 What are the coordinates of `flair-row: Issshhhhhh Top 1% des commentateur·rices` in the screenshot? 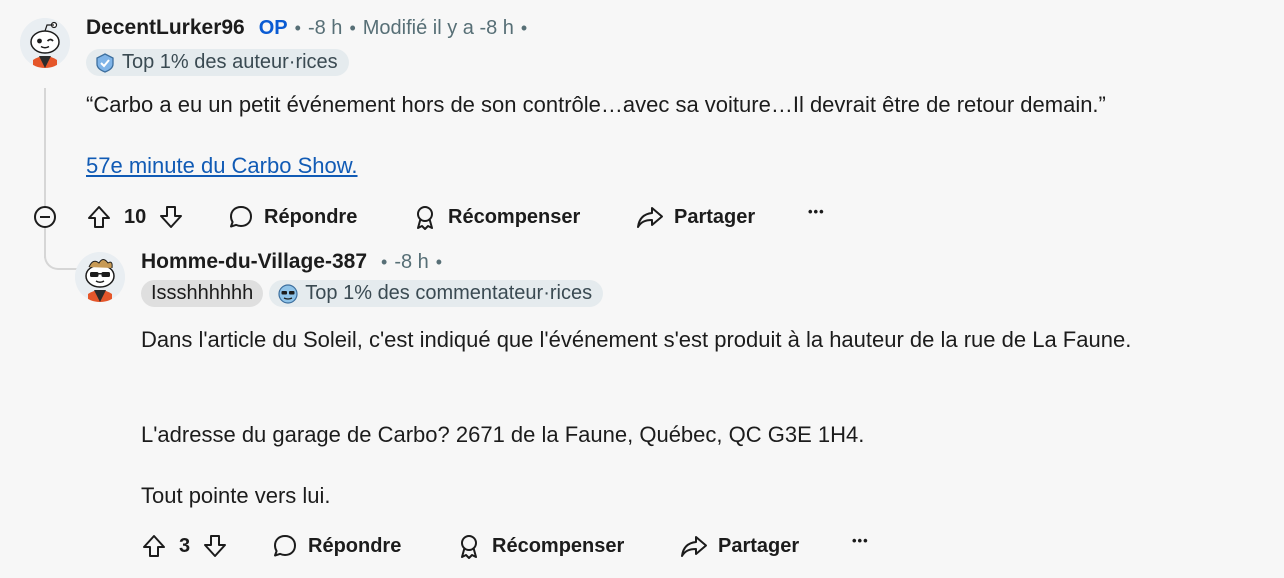 It's located at (375, 293).